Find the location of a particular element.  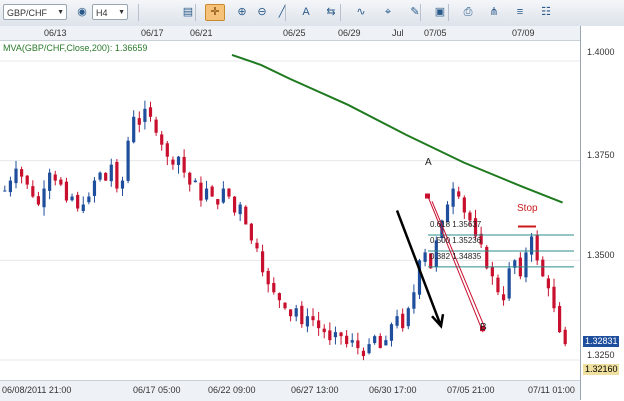

scroll-icon: ⇆ is located at coordinates (331, 12).